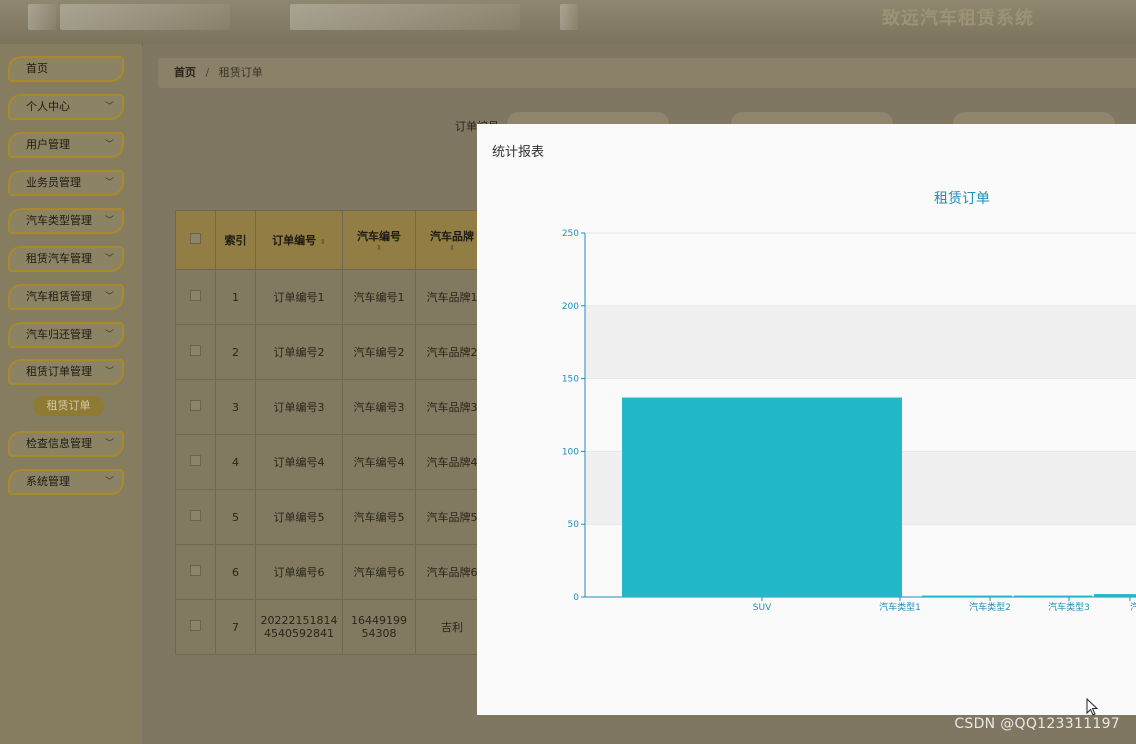 The width and height of the screenshot is (1136, 744). What do you see at coordinates (185, 72) in the screenshot?
I see `breadcrumb-home: 首页` at bounding box center [185, 72].